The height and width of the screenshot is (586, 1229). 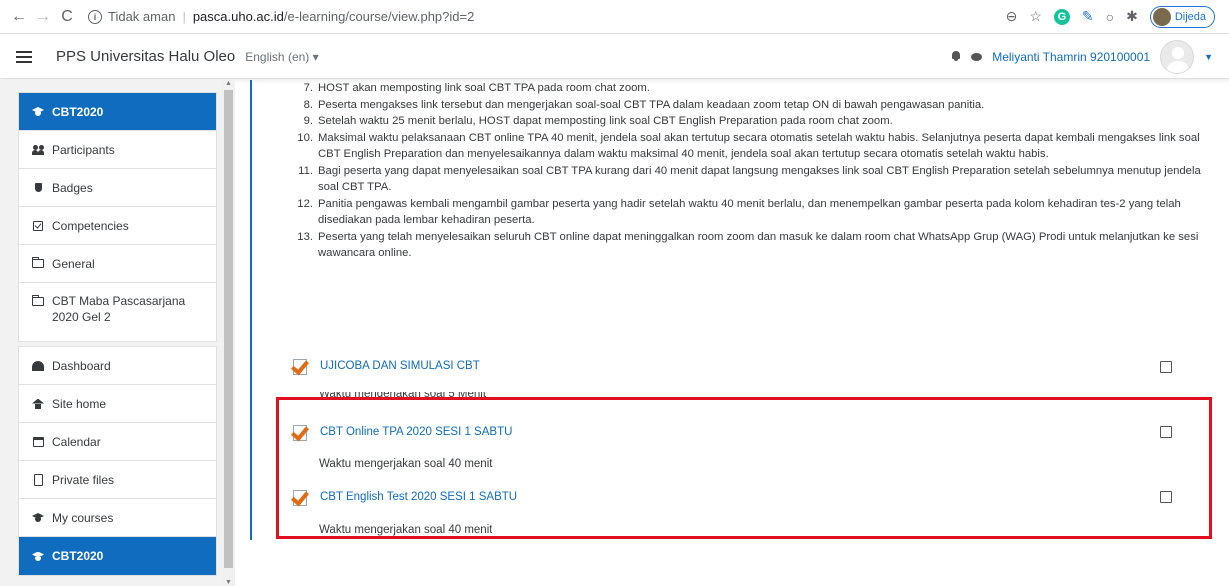 What do you see at coordinates (83, 479) in the screenshot?
I see `sidebar-item-label: Private files` at bounding box center [83, 479].